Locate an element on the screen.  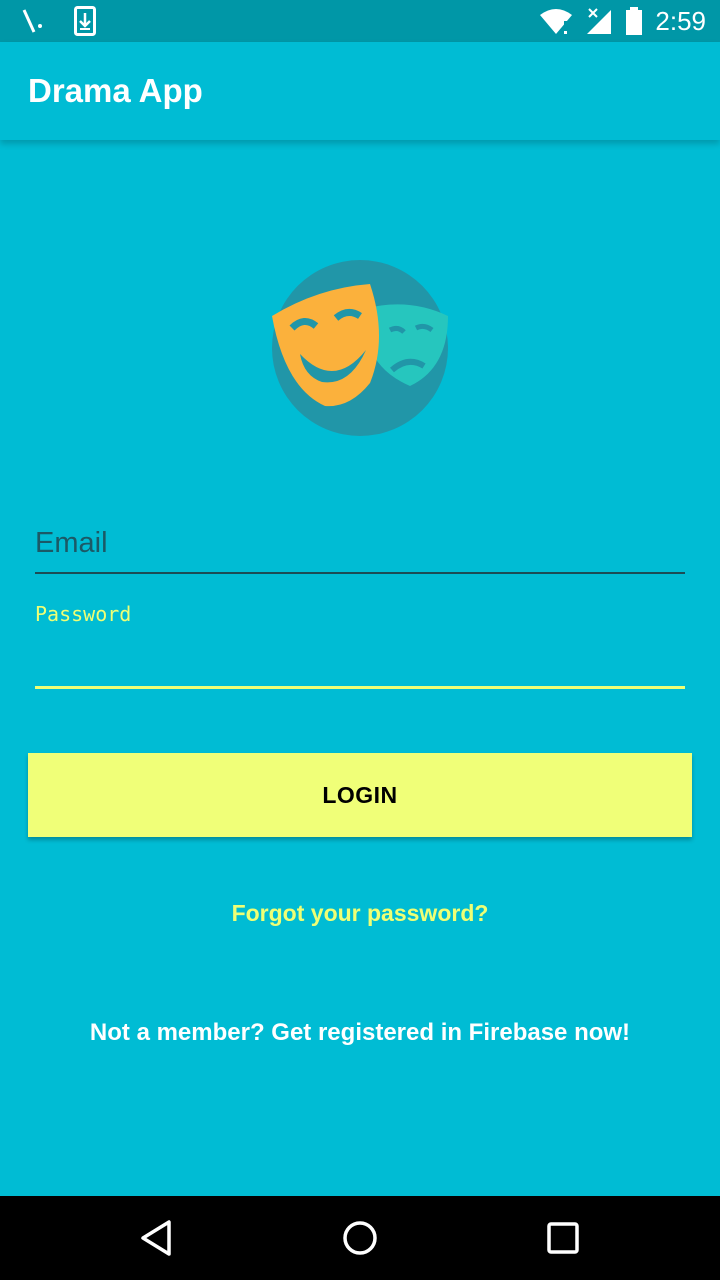
drama-masks-icon is located at coordinates (360, 348).